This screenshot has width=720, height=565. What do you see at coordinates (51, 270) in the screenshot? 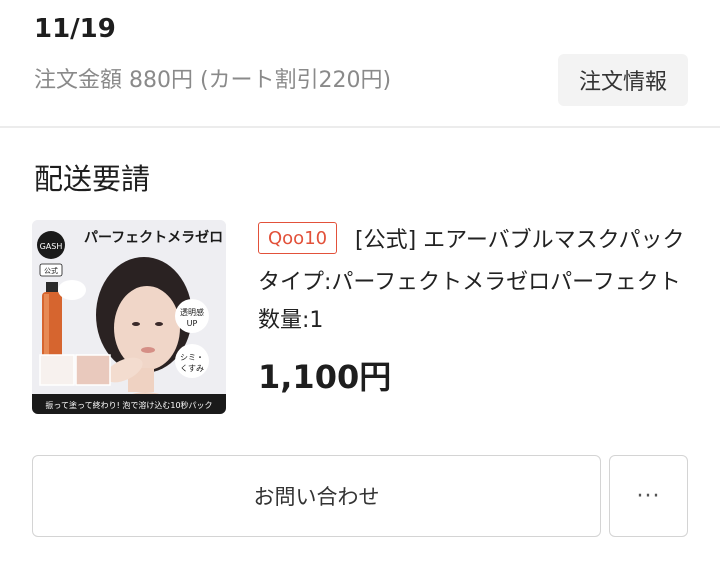
I see `image-official: 公式` at bounding box center [51, 270].